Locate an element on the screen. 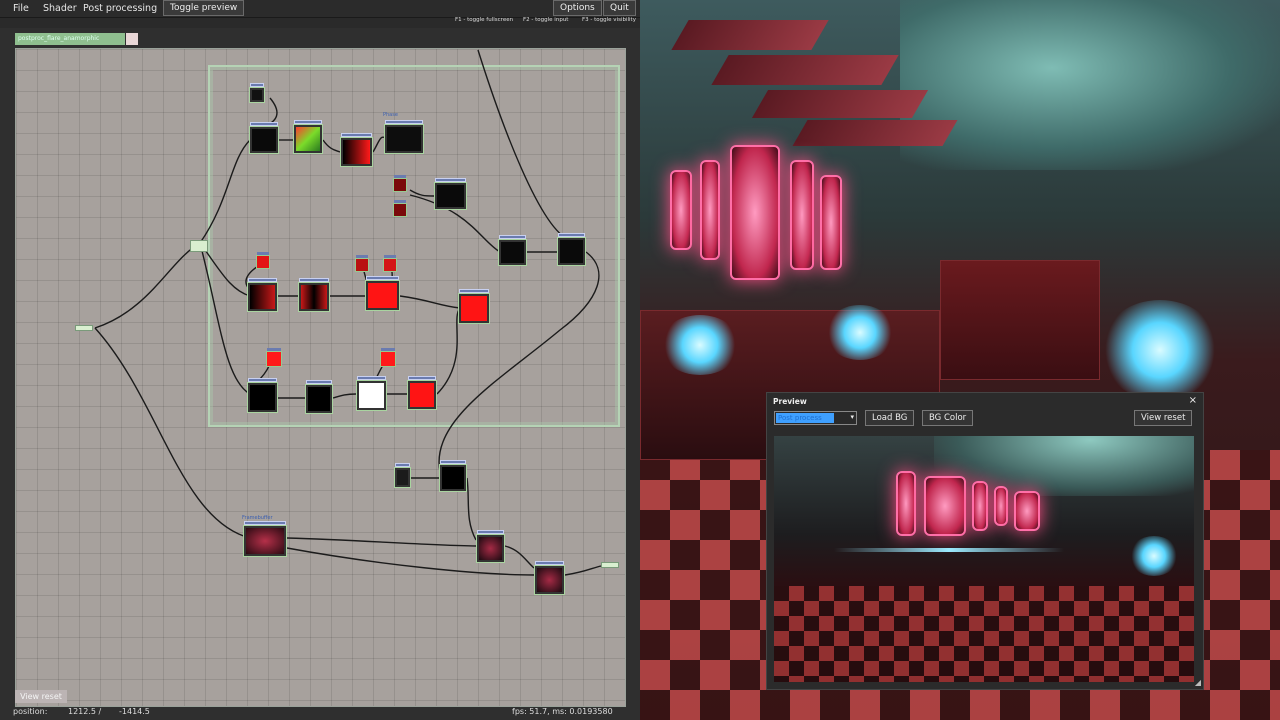 The height and width of the screenshot is (720, 1280). ps-output-node is located at coordinates (610, 565).